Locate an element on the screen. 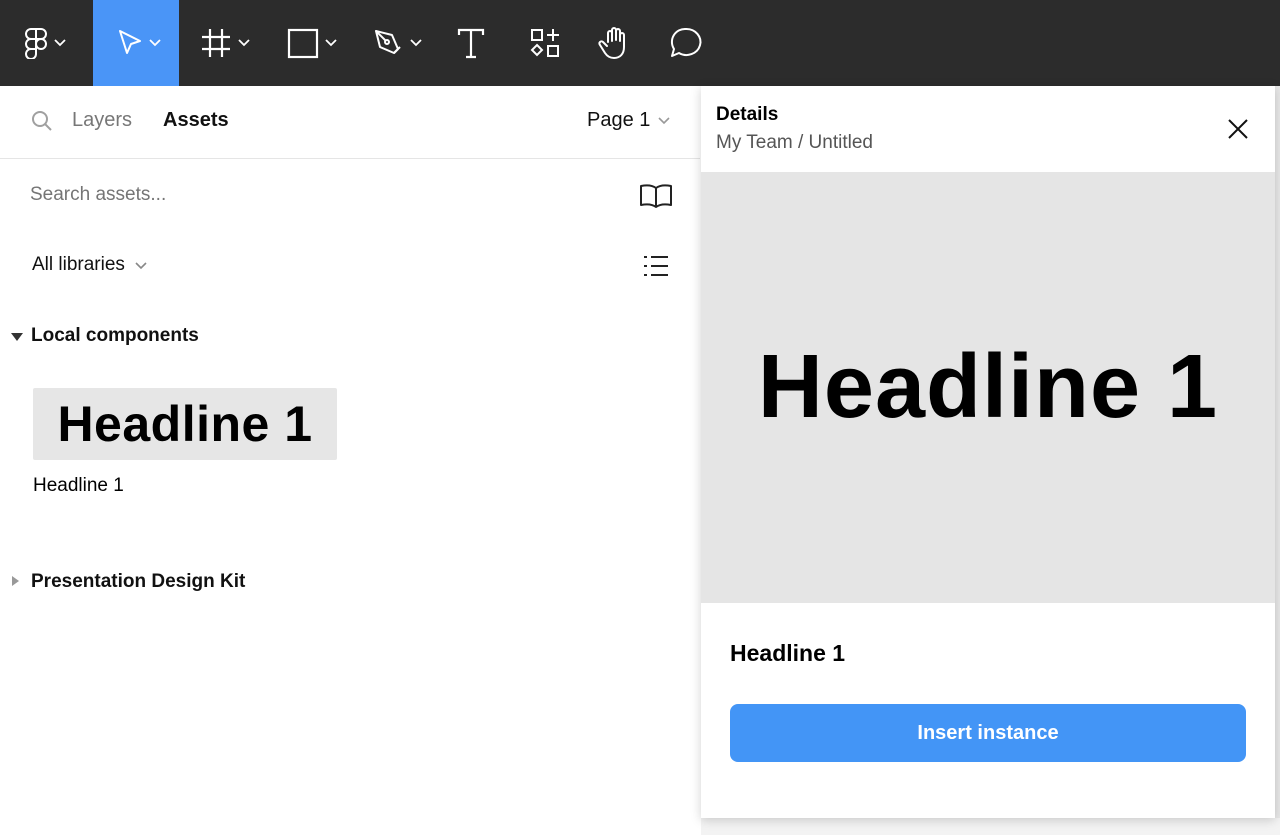 The height and width of the screenshot is (835, 1280). canvas-edge is located at coordinates (1277, 460).